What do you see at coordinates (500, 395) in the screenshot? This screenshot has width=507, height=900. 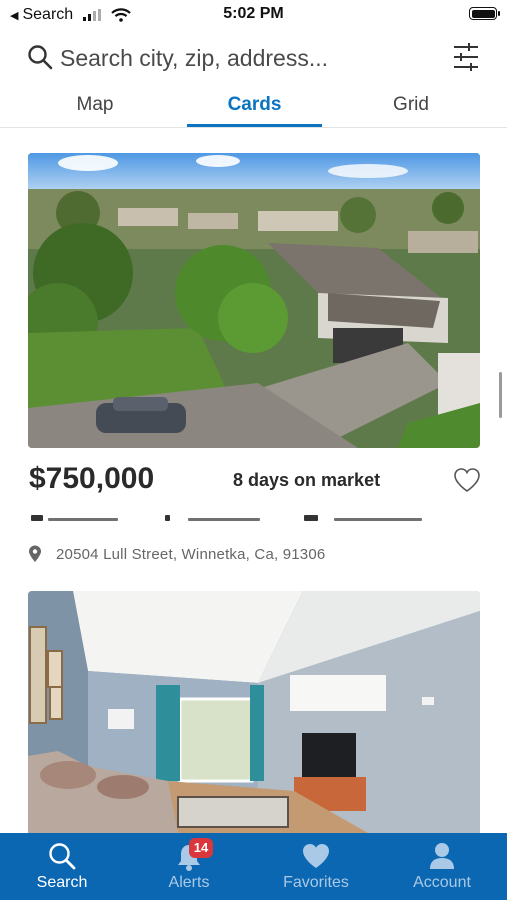 I see `scroll-indicator` at bounding box center [500, 395].